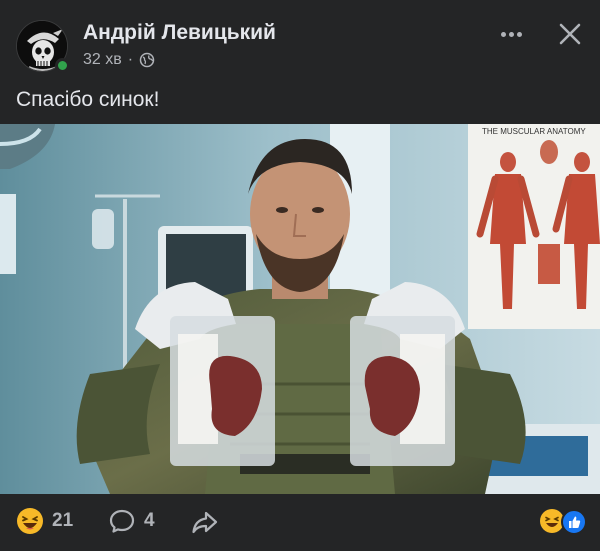  What do you see at coordinates (149, 520) in the screenshot?
I see `comment-count: 4` at bounding box center [149, 520].